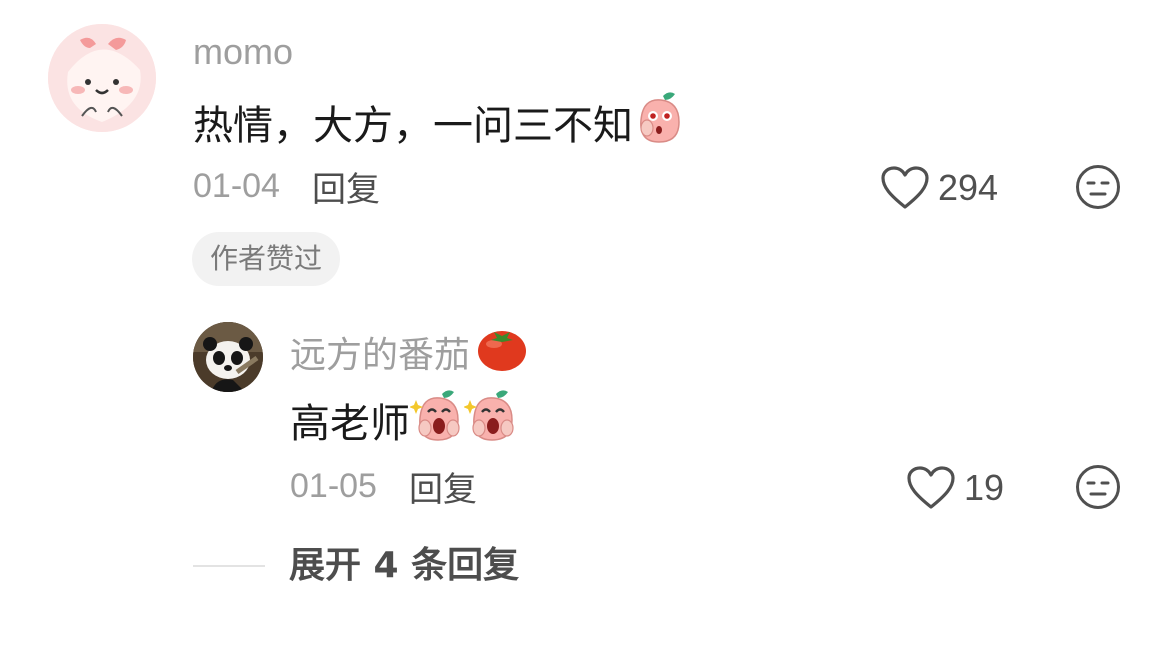  What do you see at coordinates (659, 125) in the screenshot?
I see `peach-covering-mouth-emoji-icon` at bounding box center [659, 125].